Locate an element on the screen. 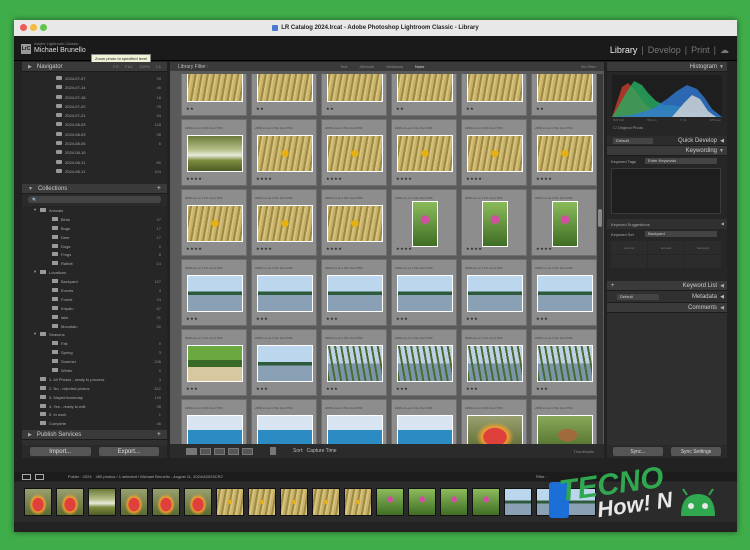 The height and width of the screenshot is (550, 750). folder-row: 2024-07-14 46 is located at coordinates (94, 87).